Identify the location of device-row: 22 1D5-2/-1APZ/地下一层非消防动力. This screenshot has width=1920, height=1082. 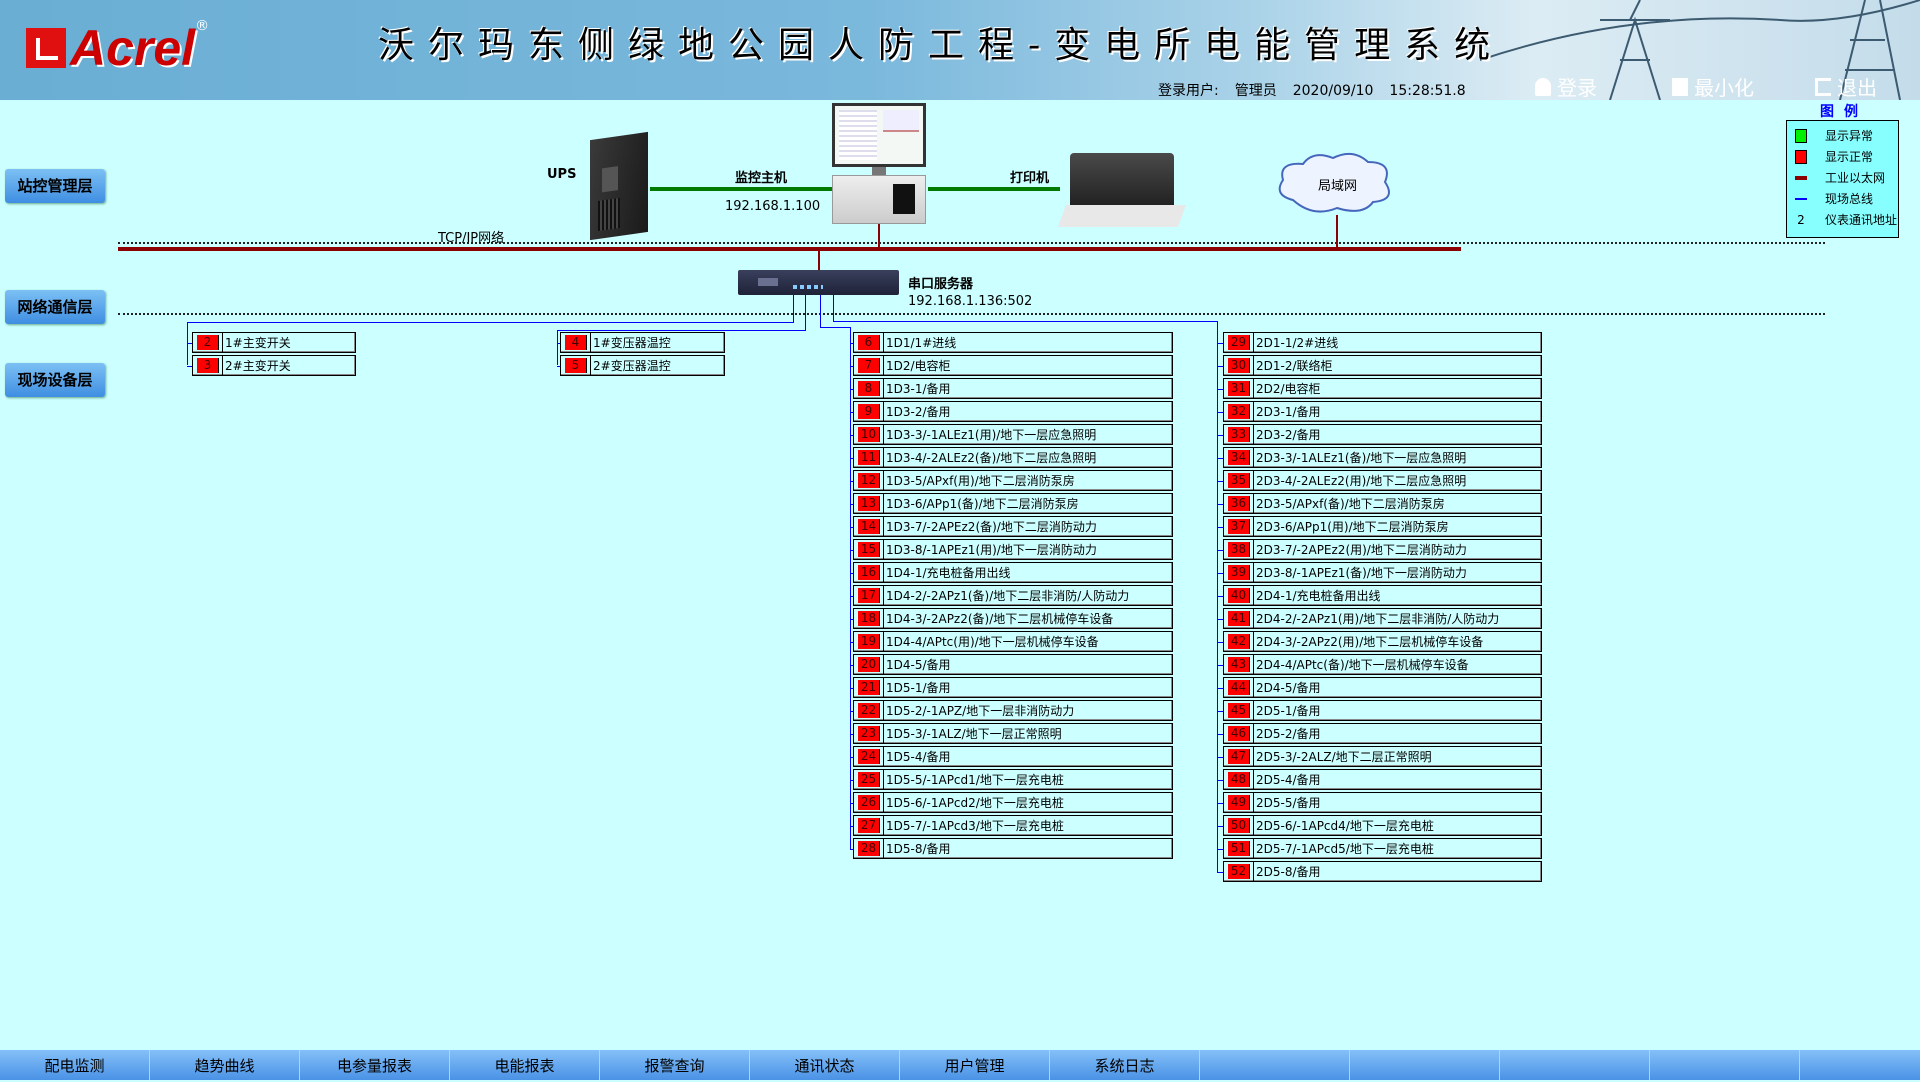
(1013, 710).